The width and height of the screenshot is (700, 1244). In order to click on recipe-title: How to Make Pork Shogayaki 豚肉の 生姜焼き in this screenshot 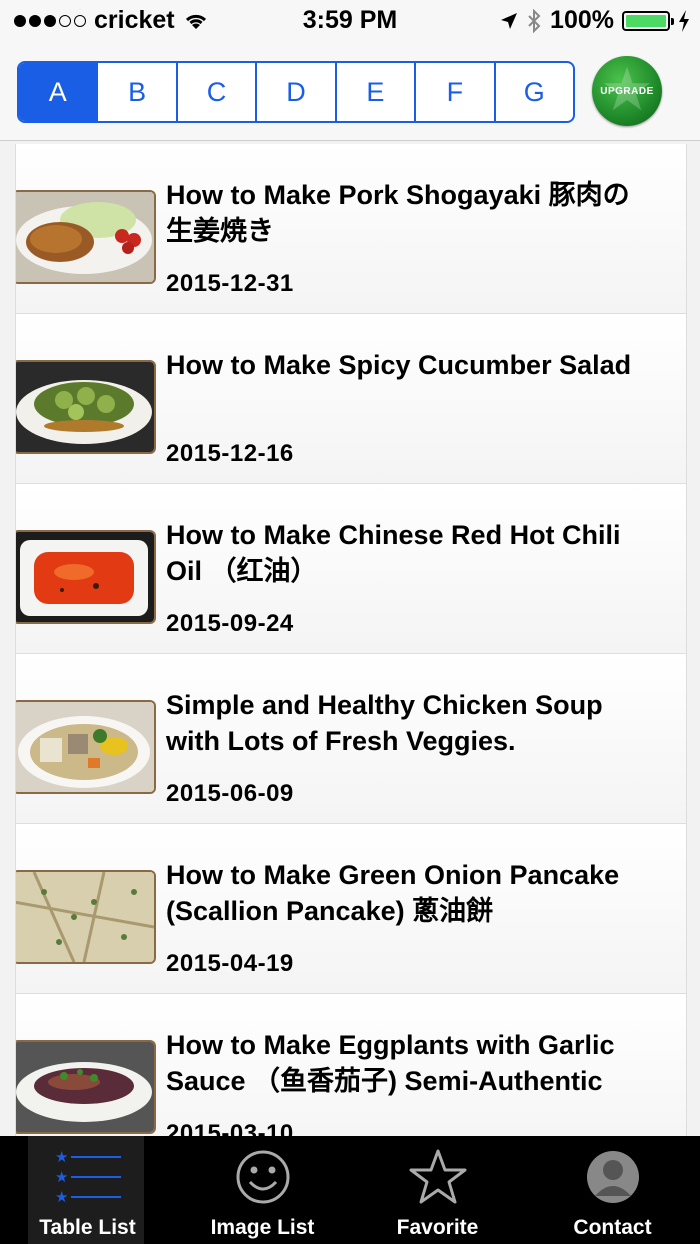, I will do `click(398, 213)`.